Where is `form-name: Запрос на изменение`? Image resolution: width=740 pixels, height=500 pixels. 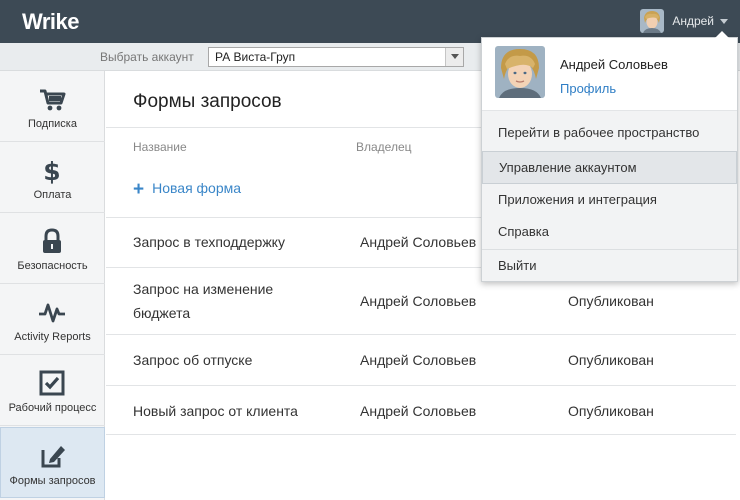
form-name: Запрос на изменение is located at coordinates (203, 289).